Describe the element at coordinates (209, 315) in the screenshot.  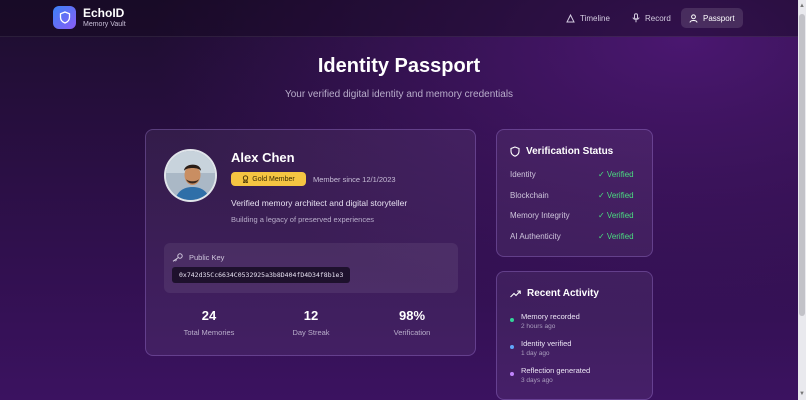
I see `stat-total-memories-value: 24` at that location.